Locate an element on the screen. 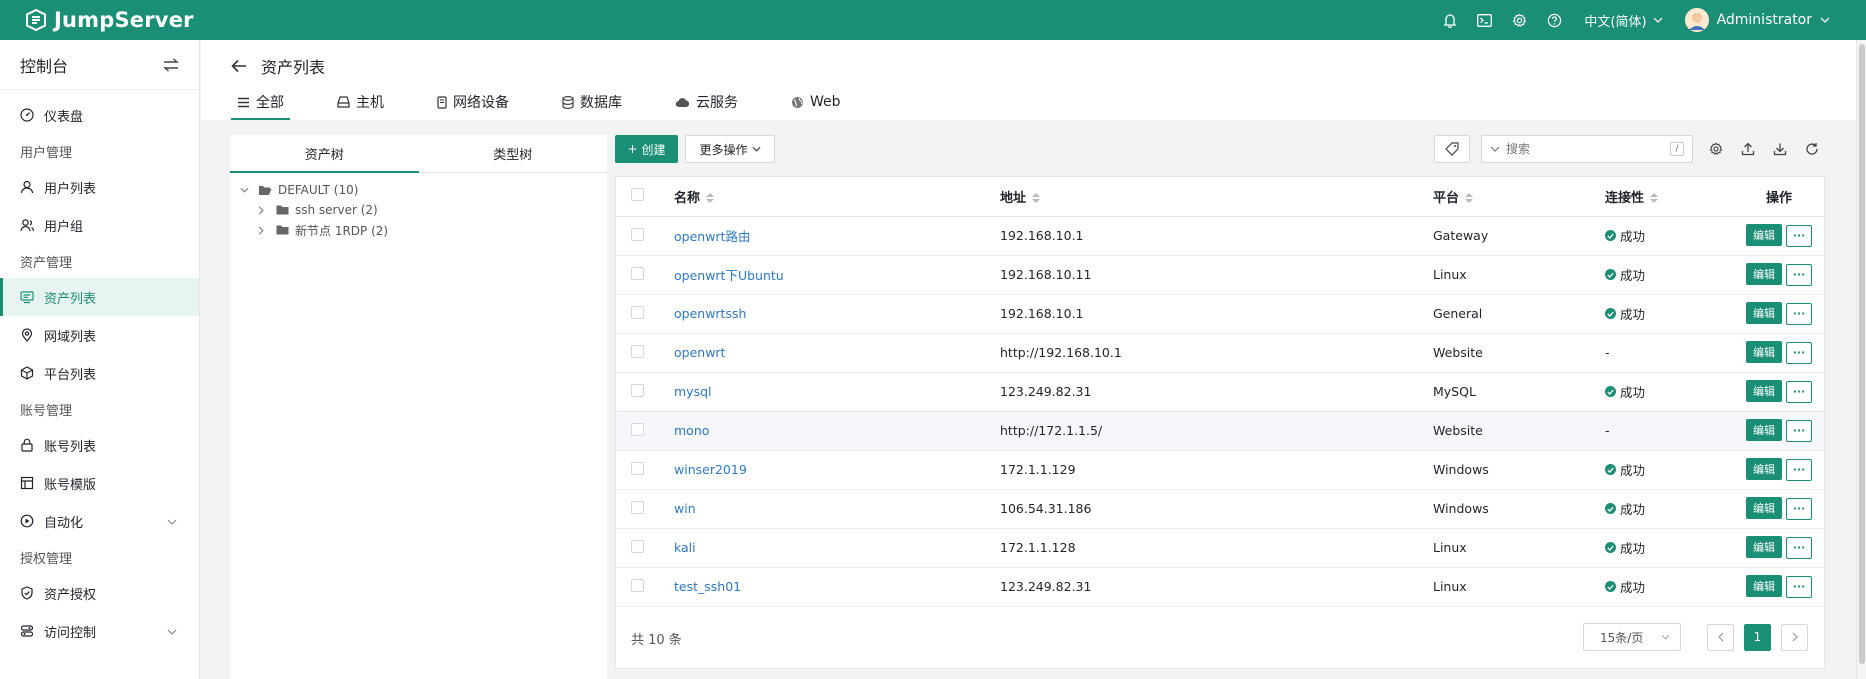 This screenshot has width=1866, height=679. tab-globe: Web is located at coordinates (816, 102).